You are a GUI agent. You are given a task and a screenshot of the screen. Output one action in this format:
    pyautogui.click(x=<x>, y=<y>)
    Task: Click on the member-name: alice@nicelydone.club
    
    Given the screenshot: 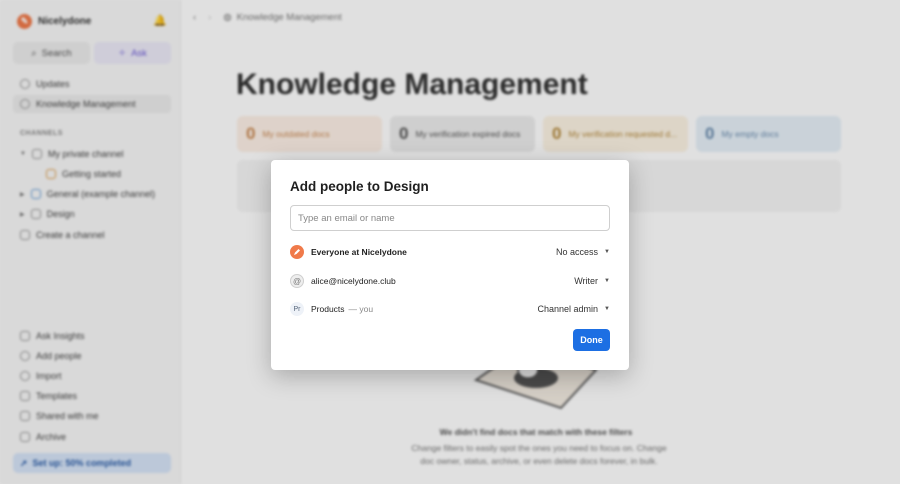 What is the action you would take?
    pyautogui.click(x=353, y=281)
    